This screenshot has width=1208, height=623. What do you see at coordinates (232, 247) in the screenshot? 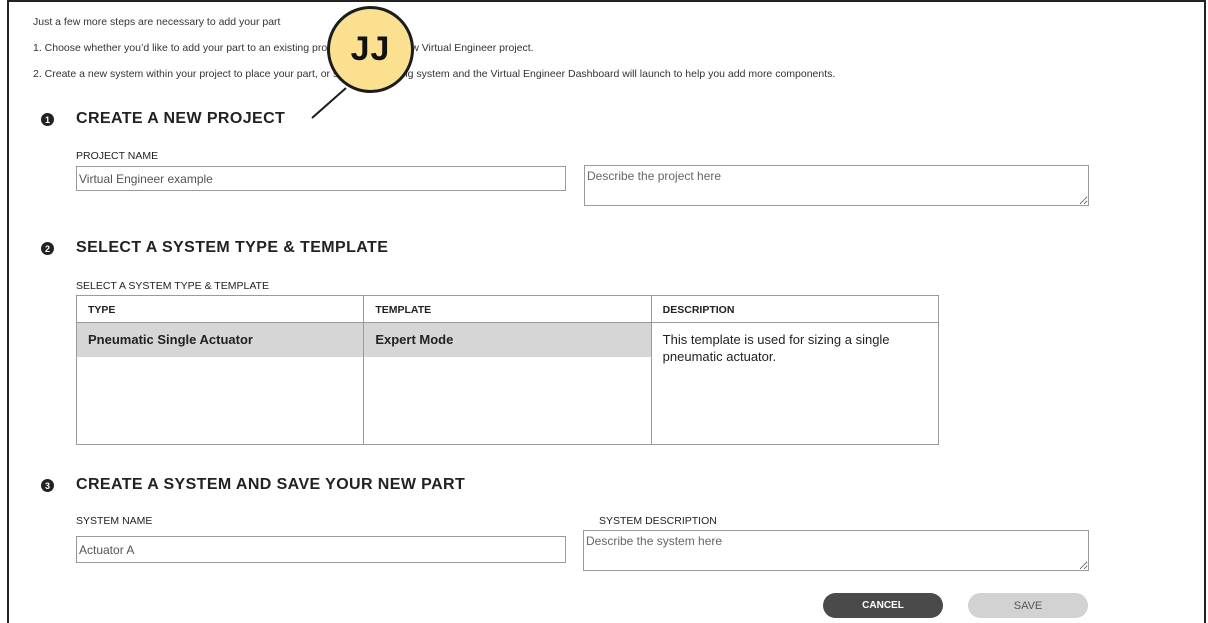
I see `system-type-heading: SELECT A SYSTEM TYPE & TEMPLATE` at bounding box center [232, 247].